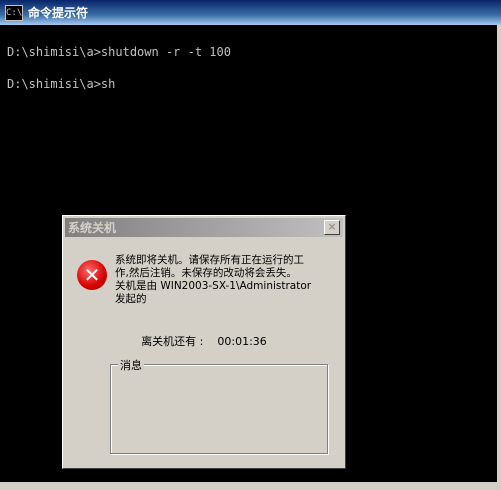 The width and height of the screenshot is (501, 490). I want to click on error-icon: ✕, so click(92, 275).